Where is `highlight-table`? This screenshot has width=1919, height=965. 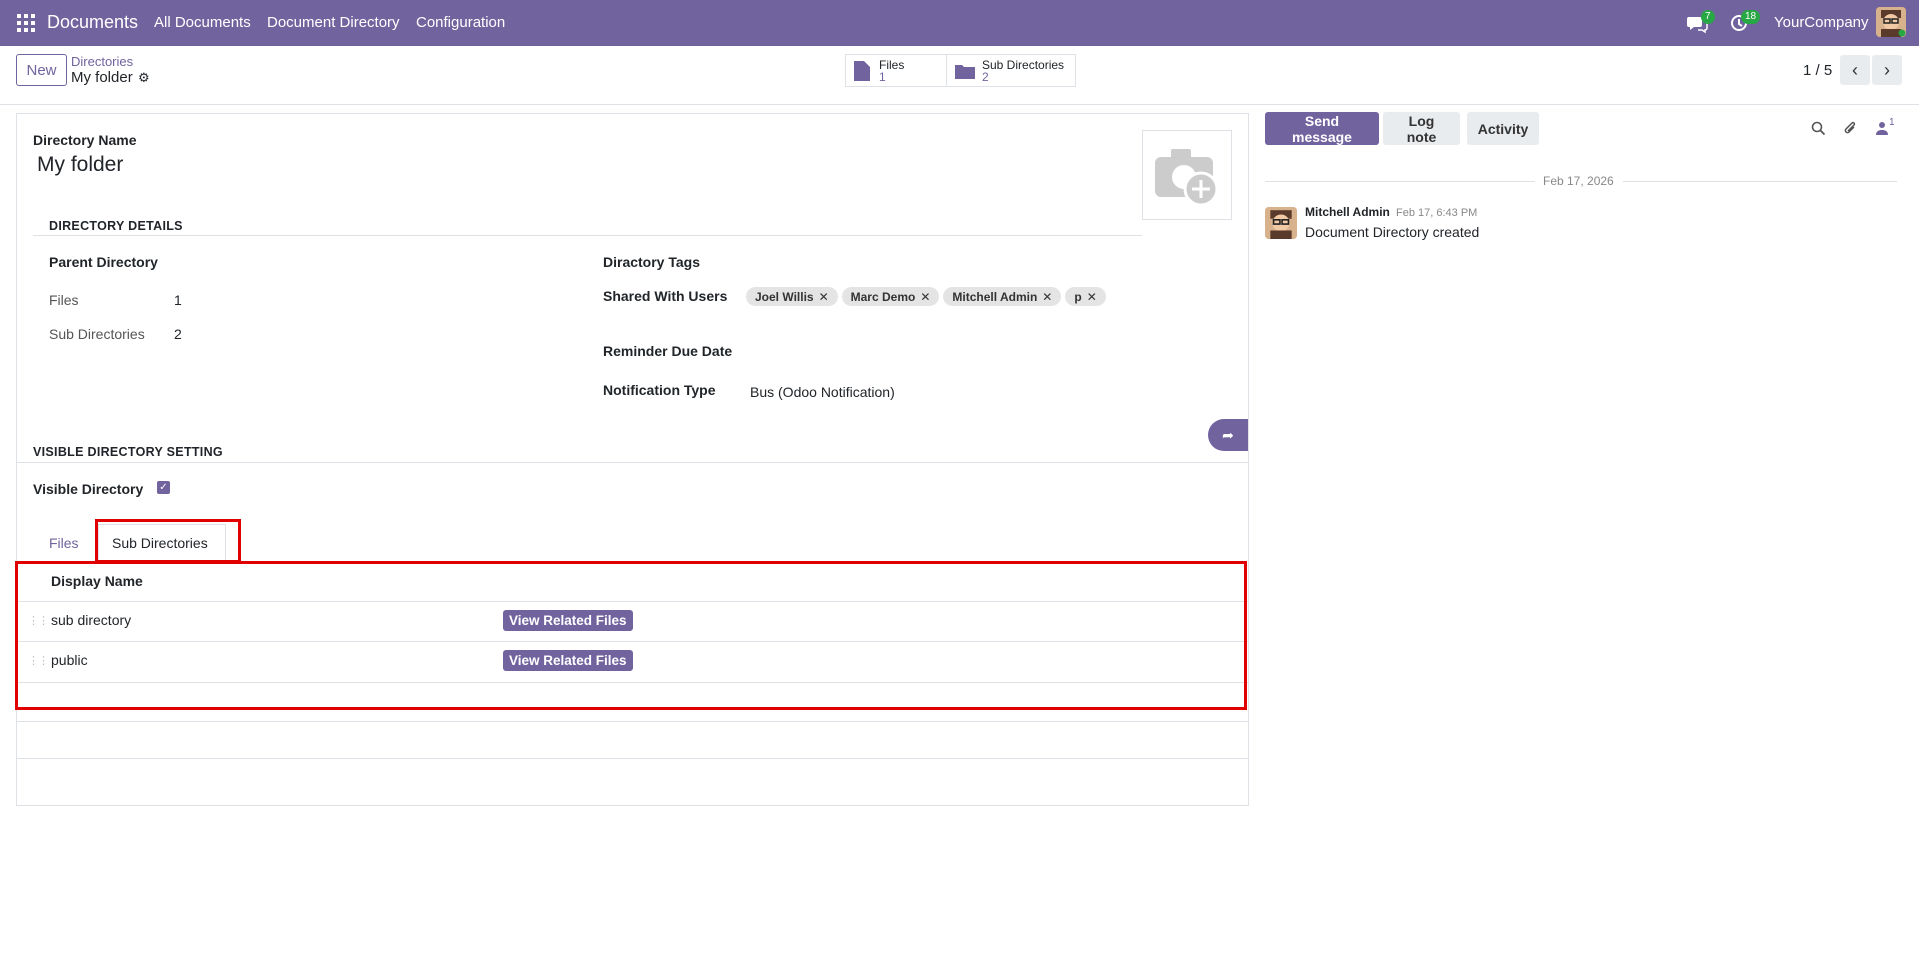 highlight-table is located at coordinates (631, 635).